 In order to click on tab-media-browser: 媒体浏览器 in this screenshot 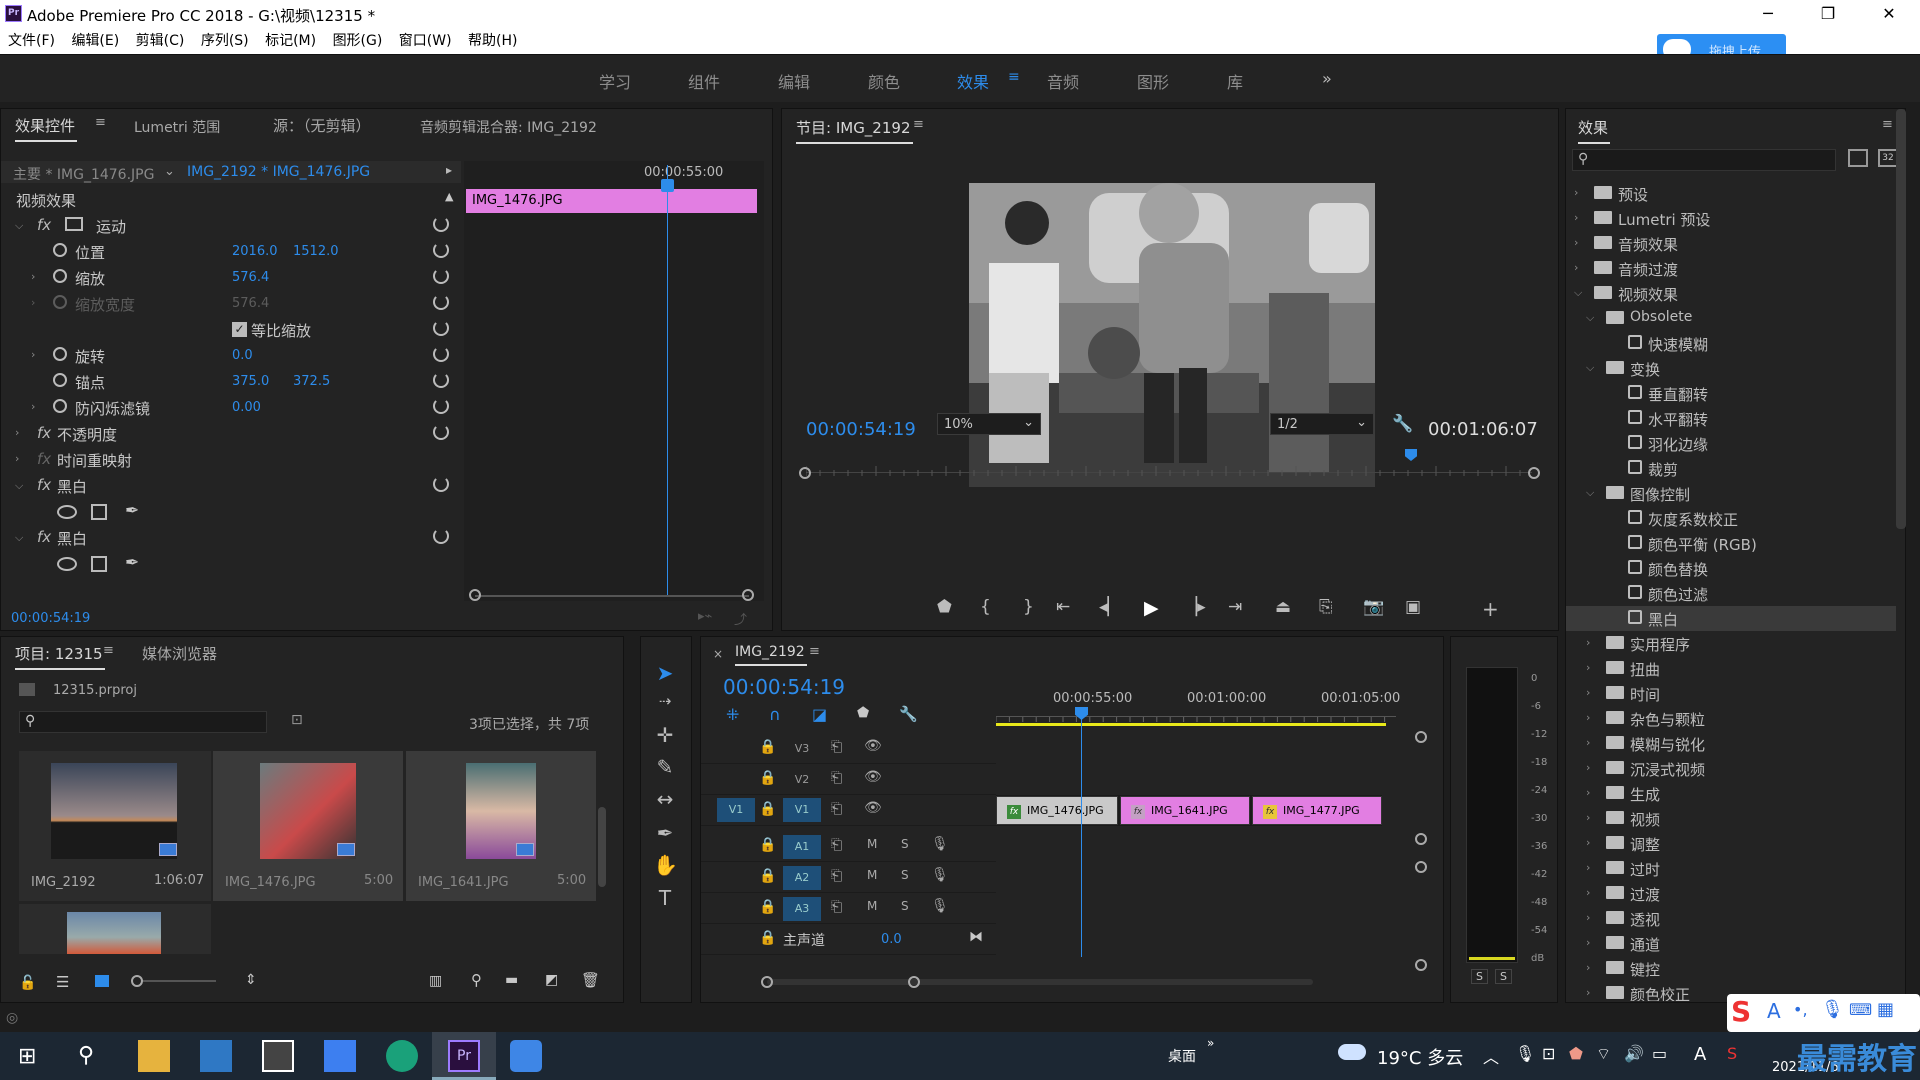, I will do `click(179, 653)`.